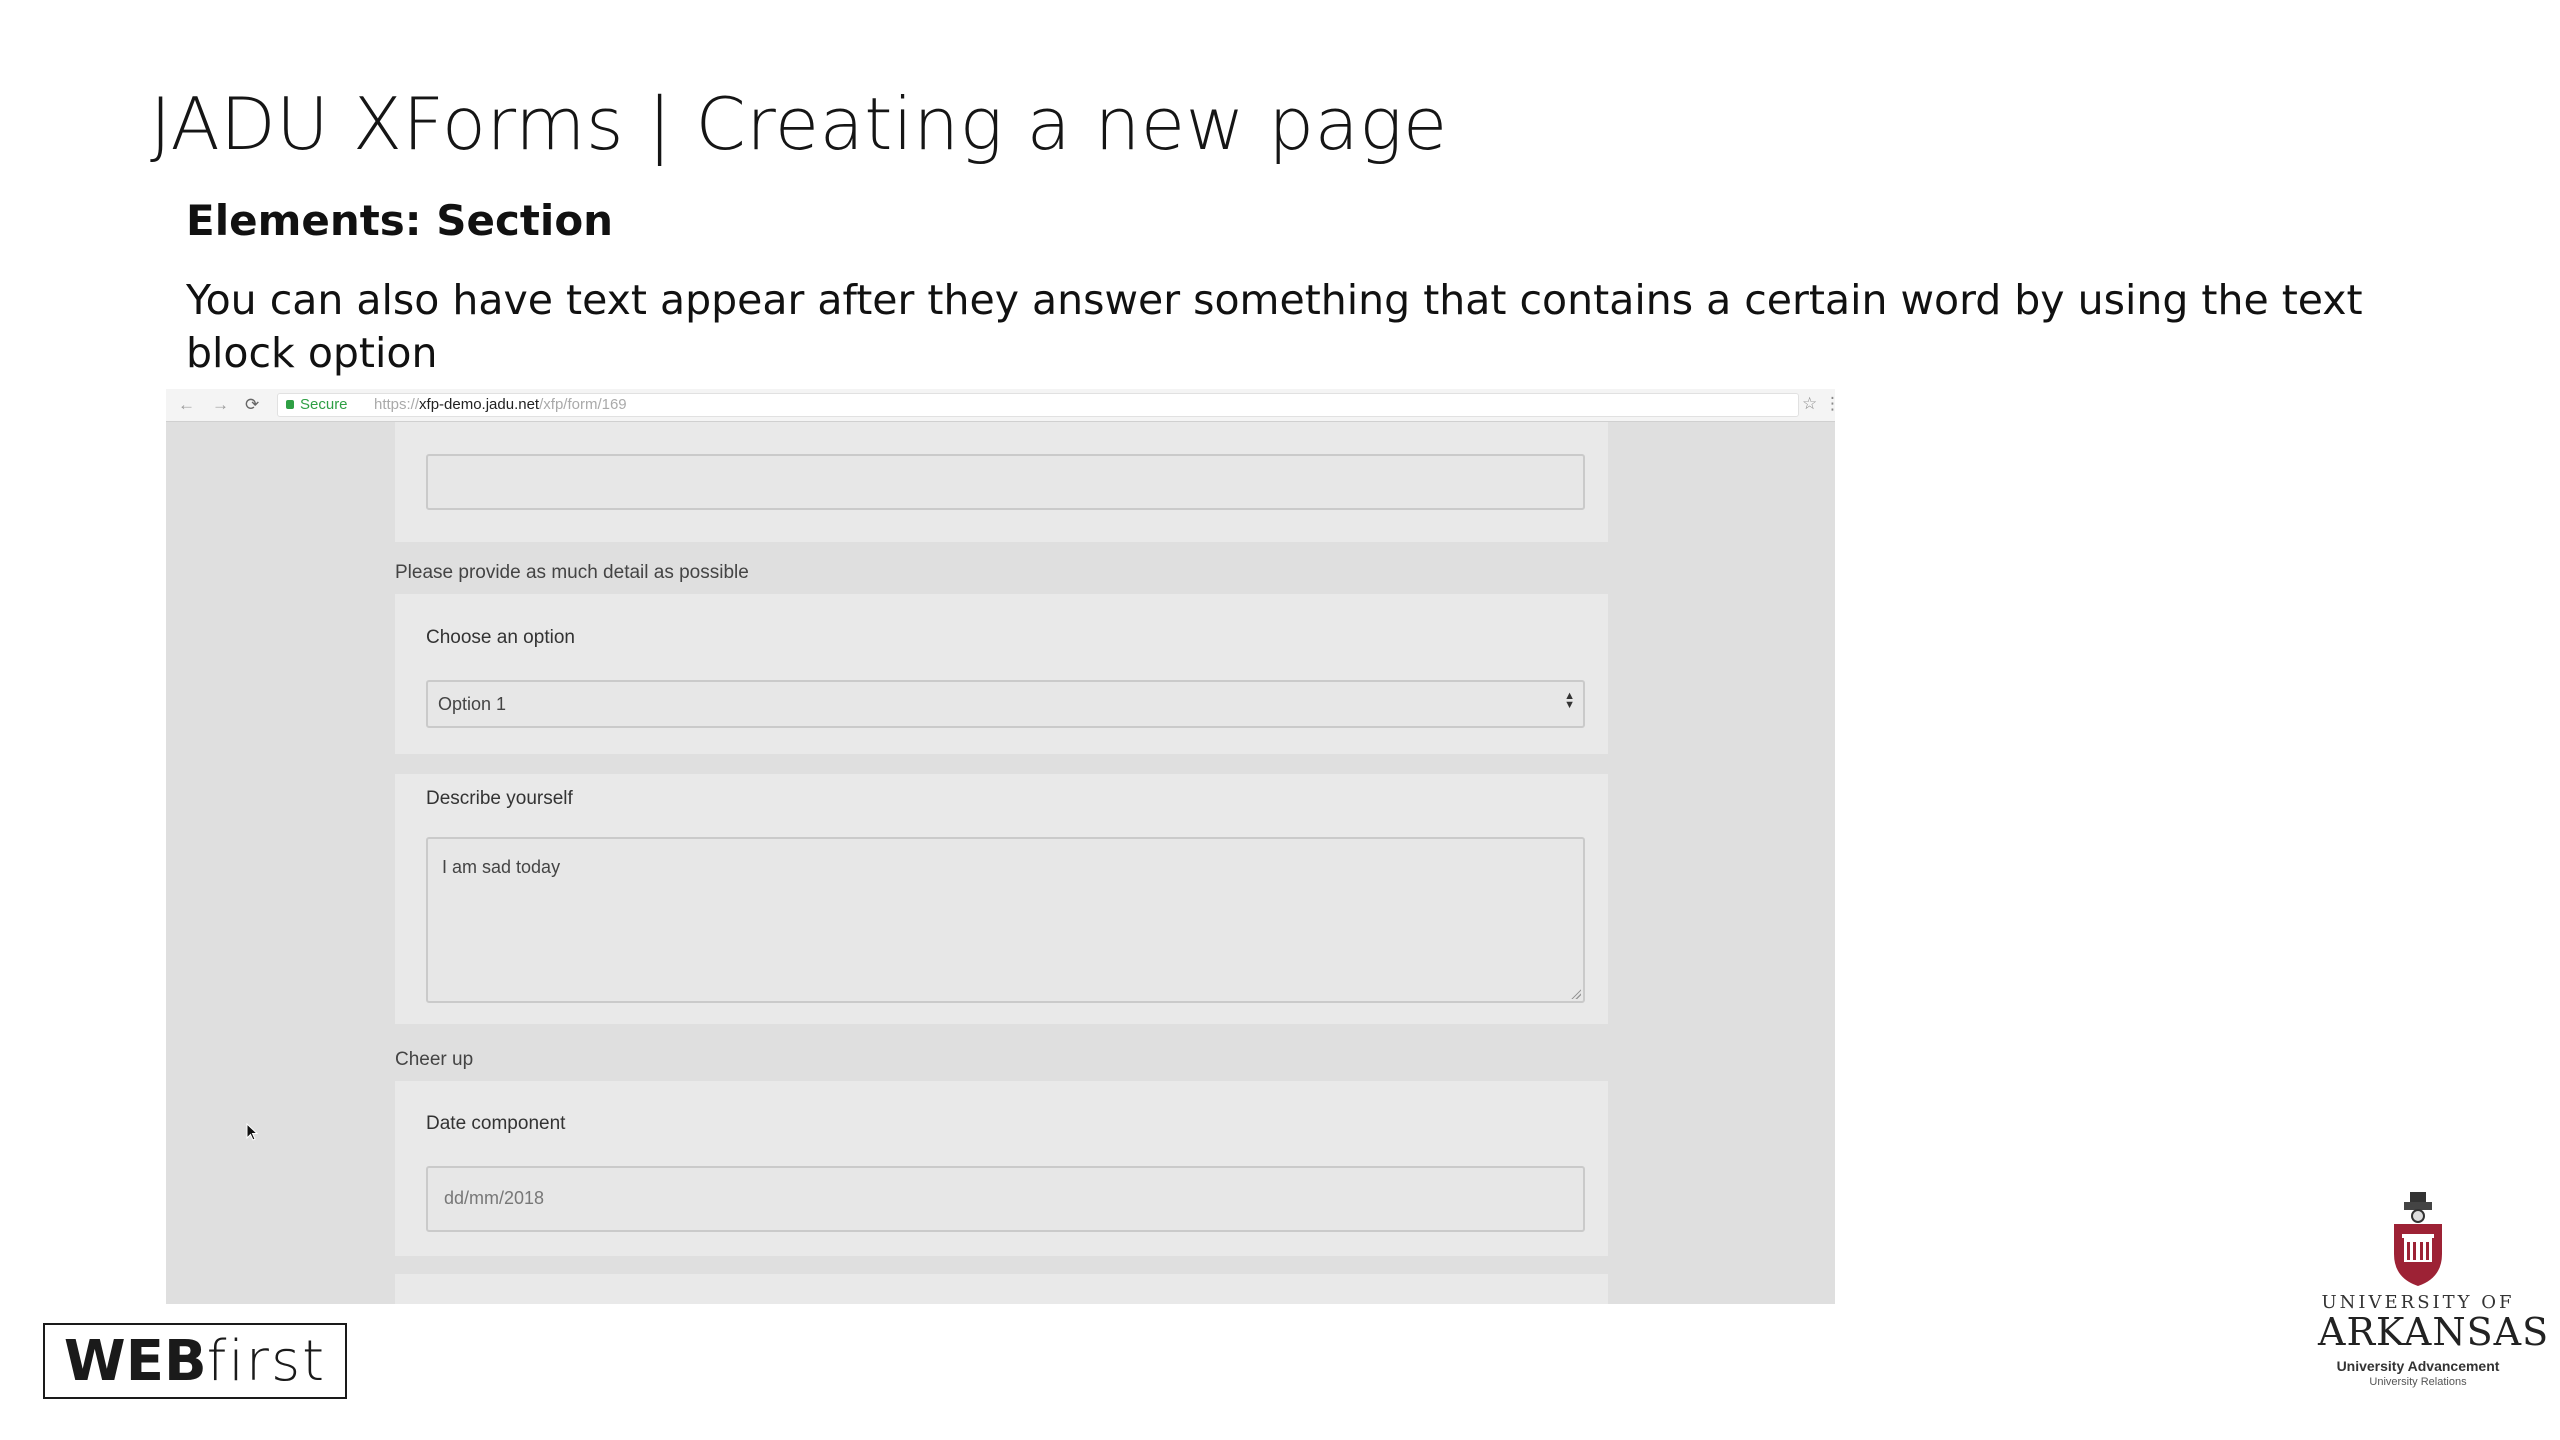  Describe the element at coordinates (290, 404) in the screenshot. I see `lock-icon` at that location.